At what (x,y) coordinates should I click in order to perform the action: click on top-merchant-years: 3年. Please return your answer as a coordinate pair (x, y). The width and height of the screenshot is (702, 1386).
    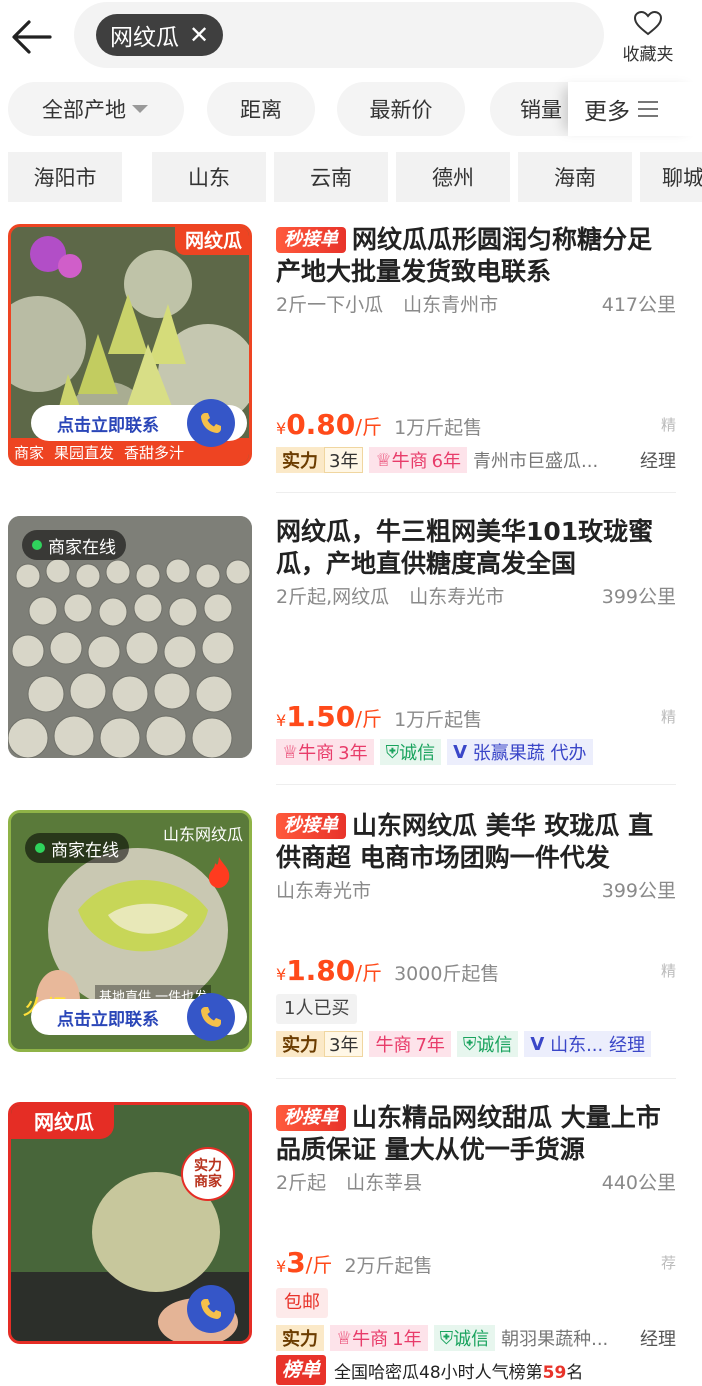
    Looking at the image, I should click on (353, 753).